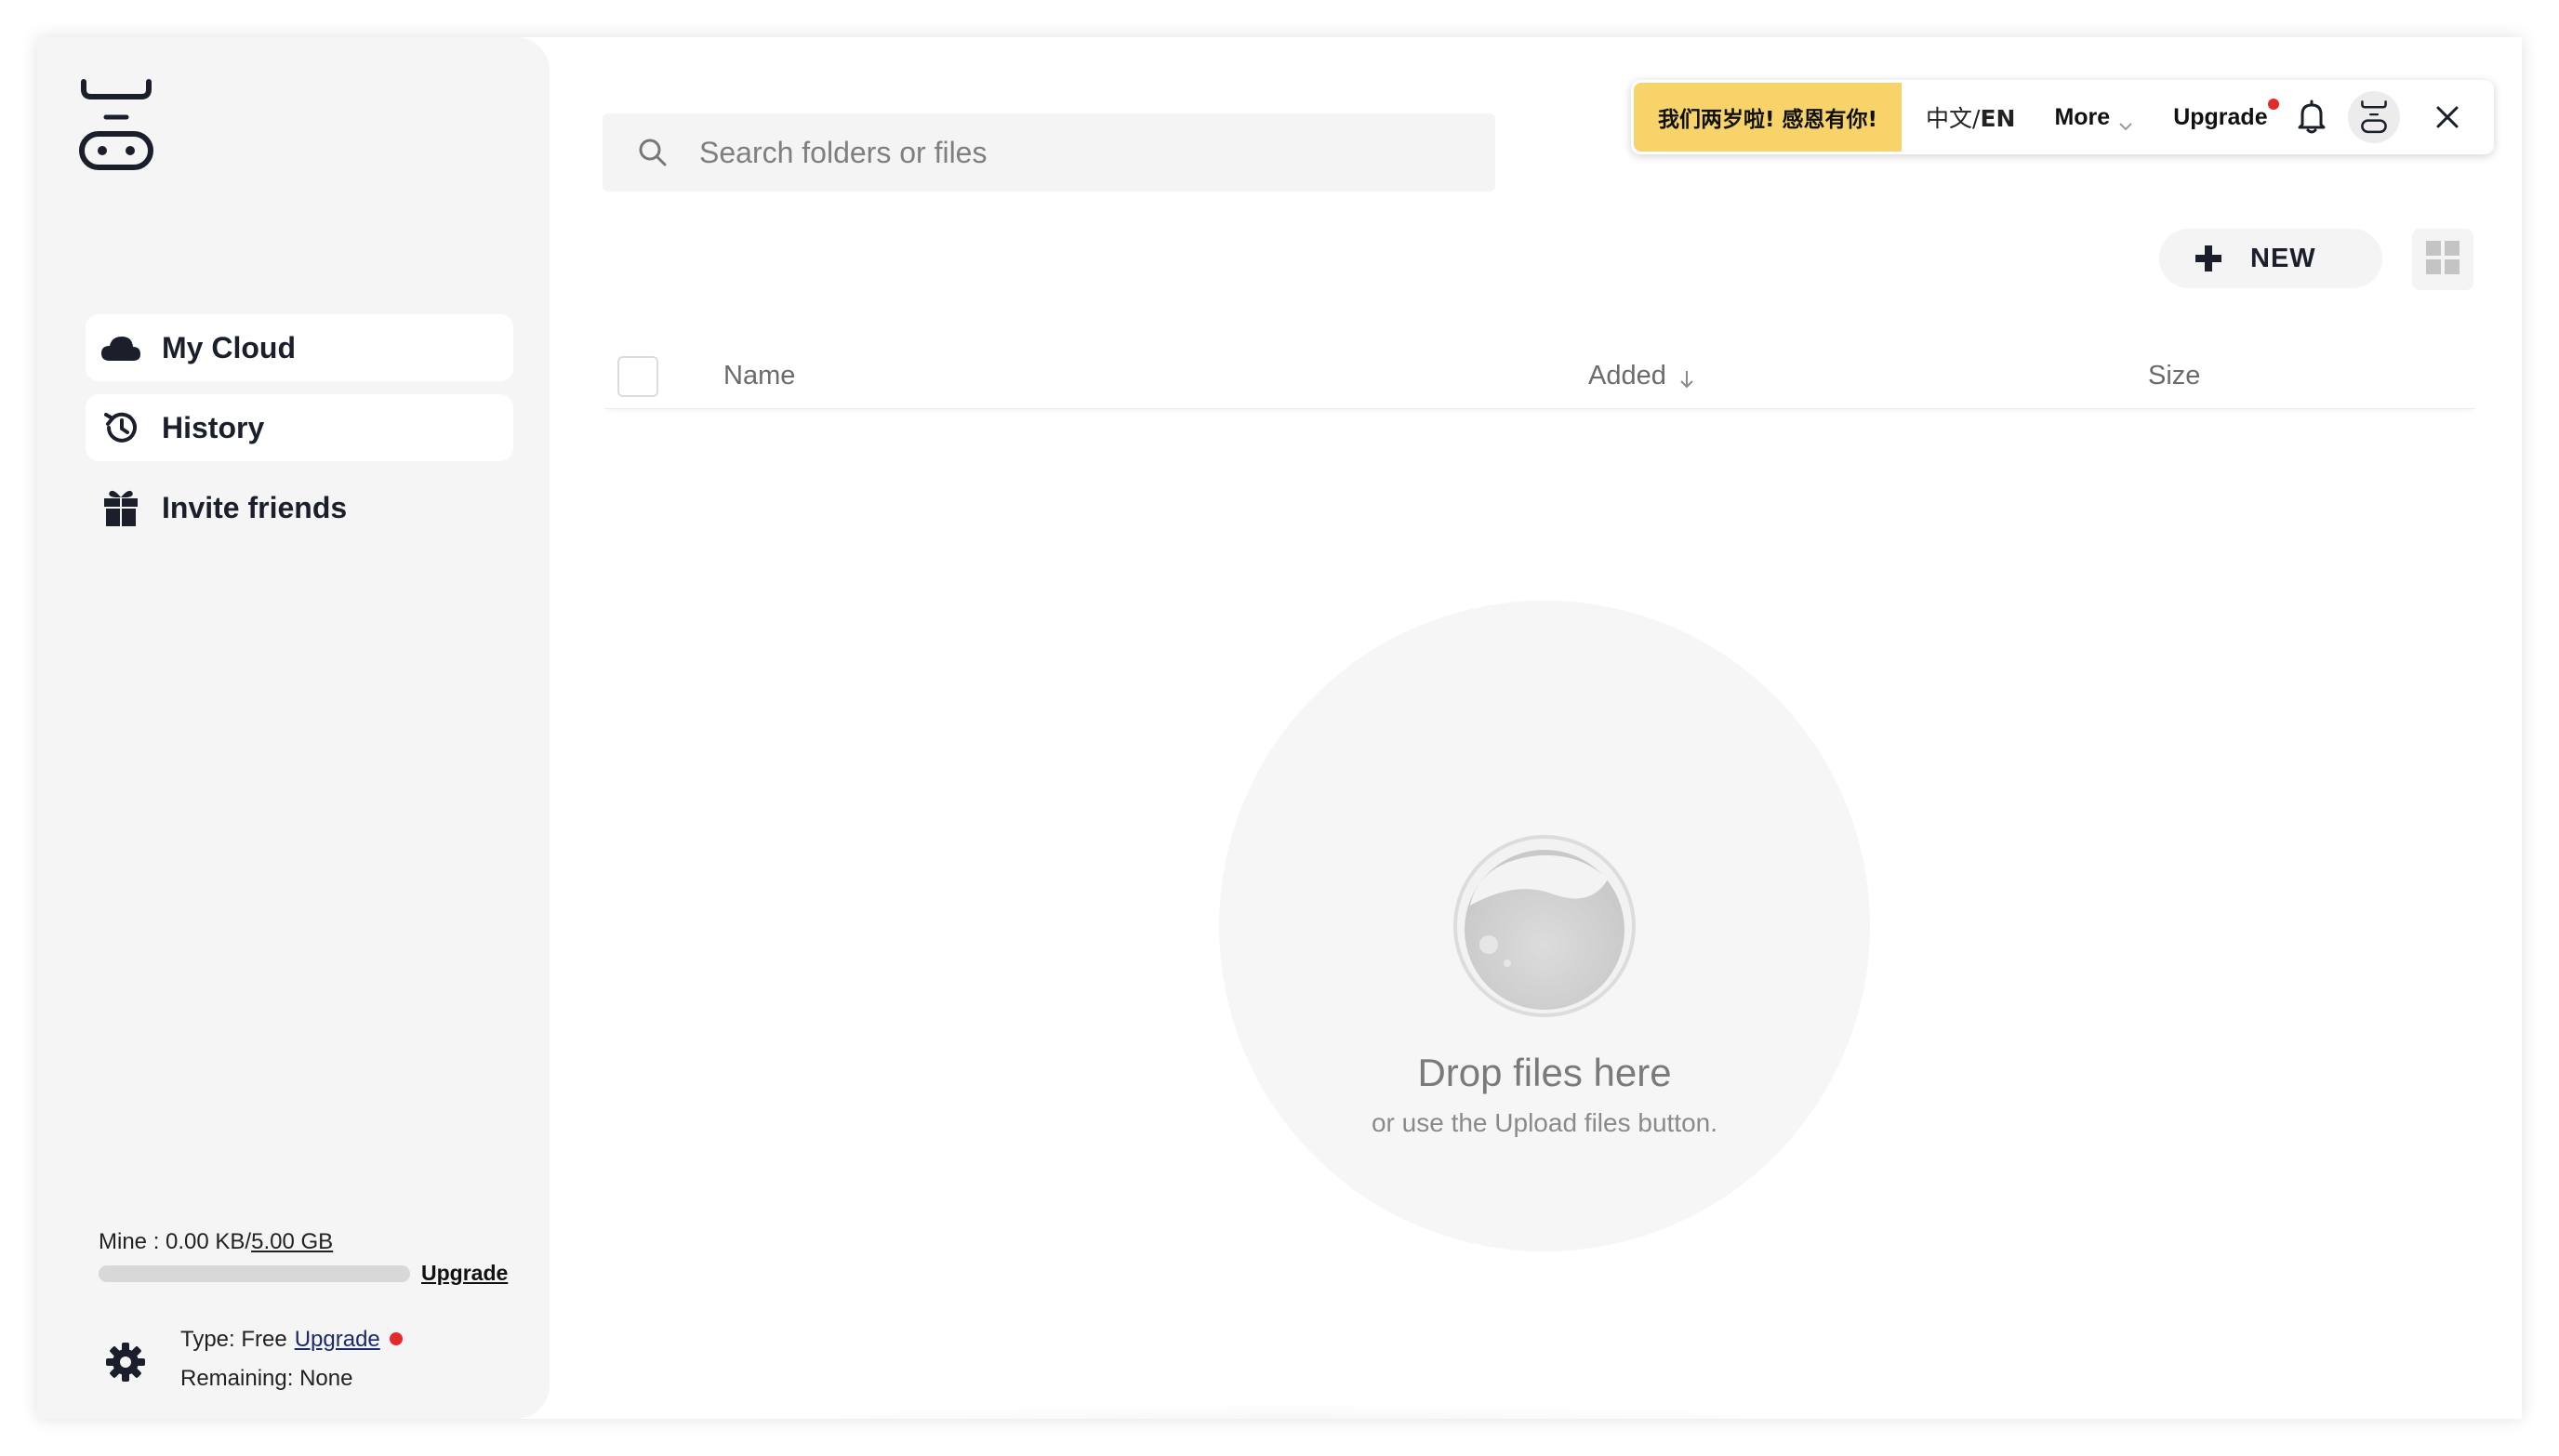 This screenshot has width=2559, height=1456. I want to click on grid-view-icon, so click(2442, 260).